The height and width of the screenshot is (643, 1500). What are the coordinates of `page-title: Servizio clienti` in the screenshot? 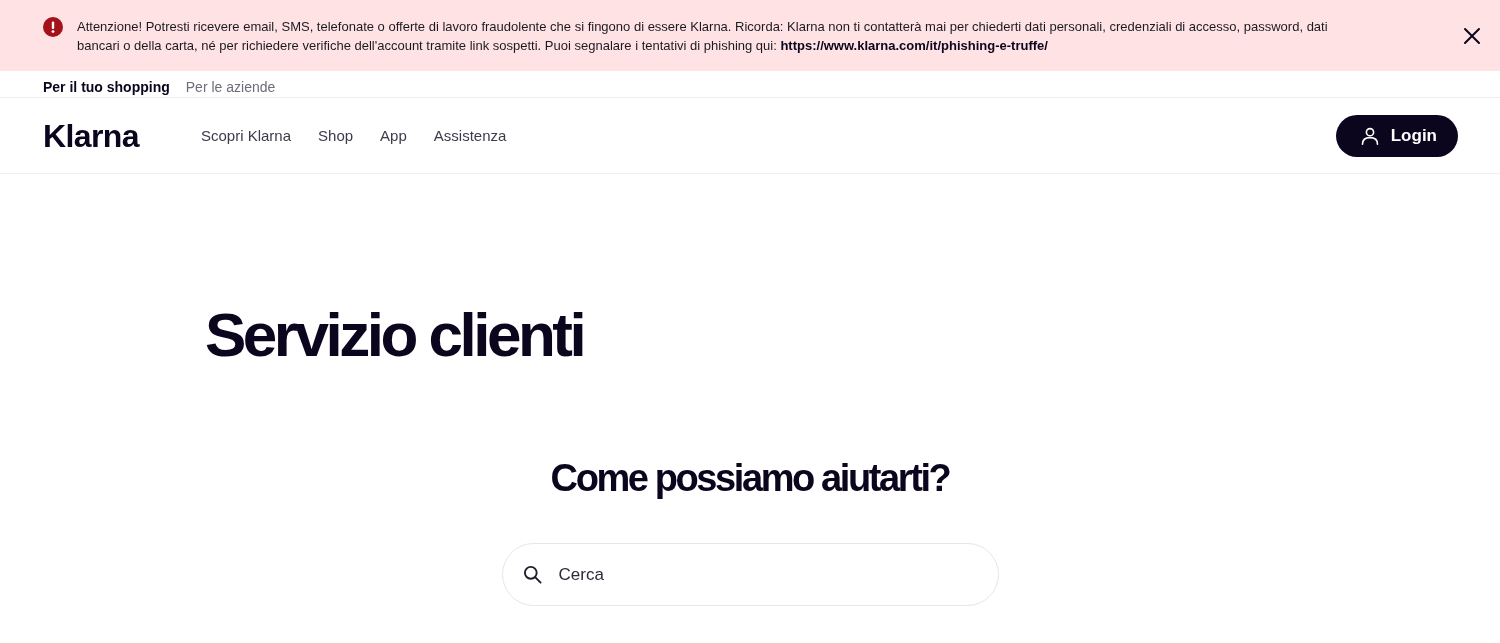 It's located at (394, 335).